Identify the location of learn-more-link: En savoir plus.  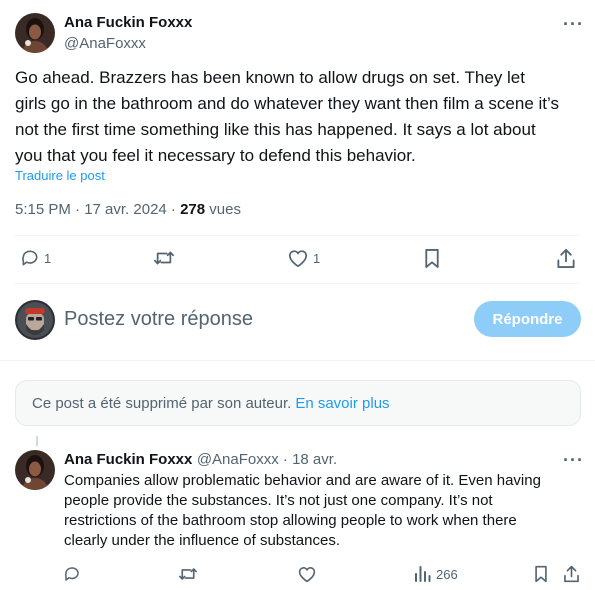
(342, 403).